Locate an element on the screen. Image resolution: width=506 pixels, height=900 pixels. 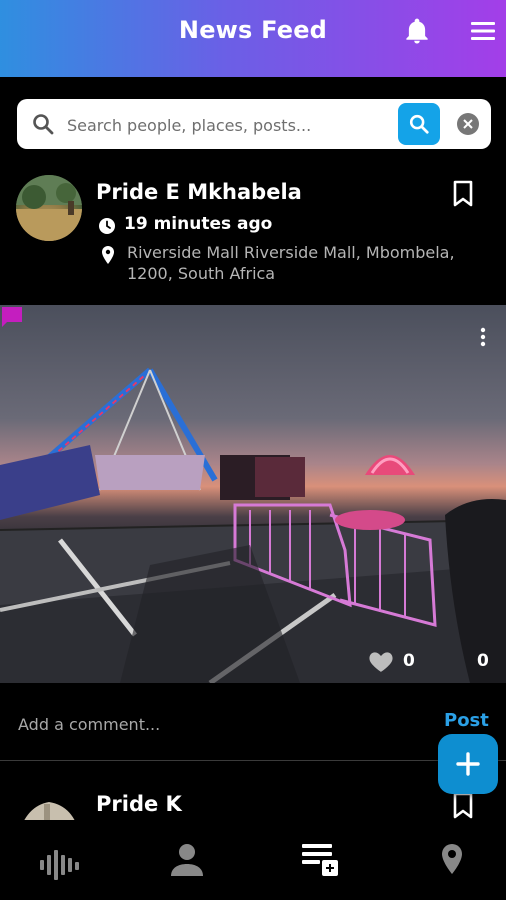
post-comment-button: Post is located at coordinates (466, 720).